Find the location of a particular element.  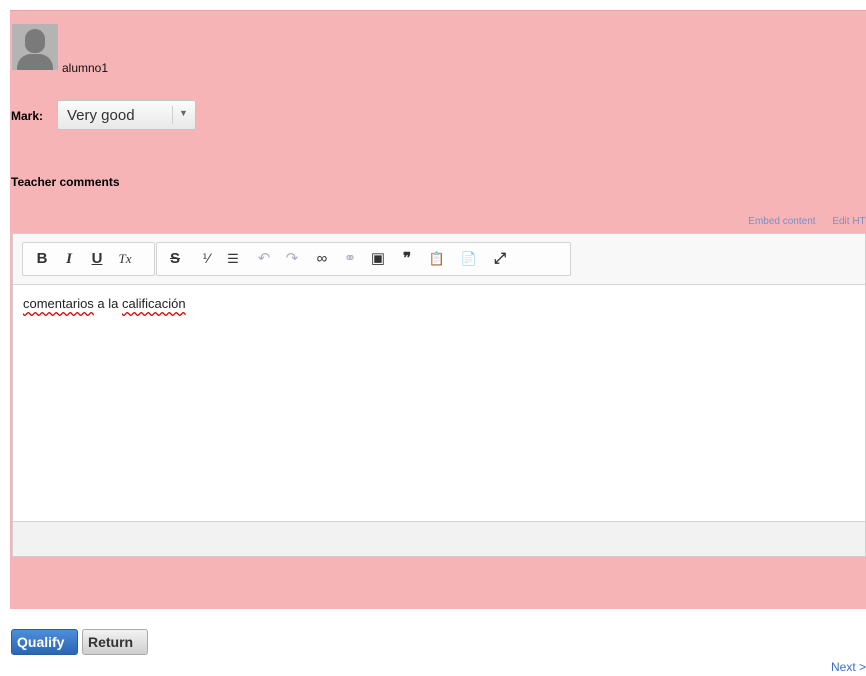

editor-content: comentarios a la calificación is located at coordinates (104, 303).